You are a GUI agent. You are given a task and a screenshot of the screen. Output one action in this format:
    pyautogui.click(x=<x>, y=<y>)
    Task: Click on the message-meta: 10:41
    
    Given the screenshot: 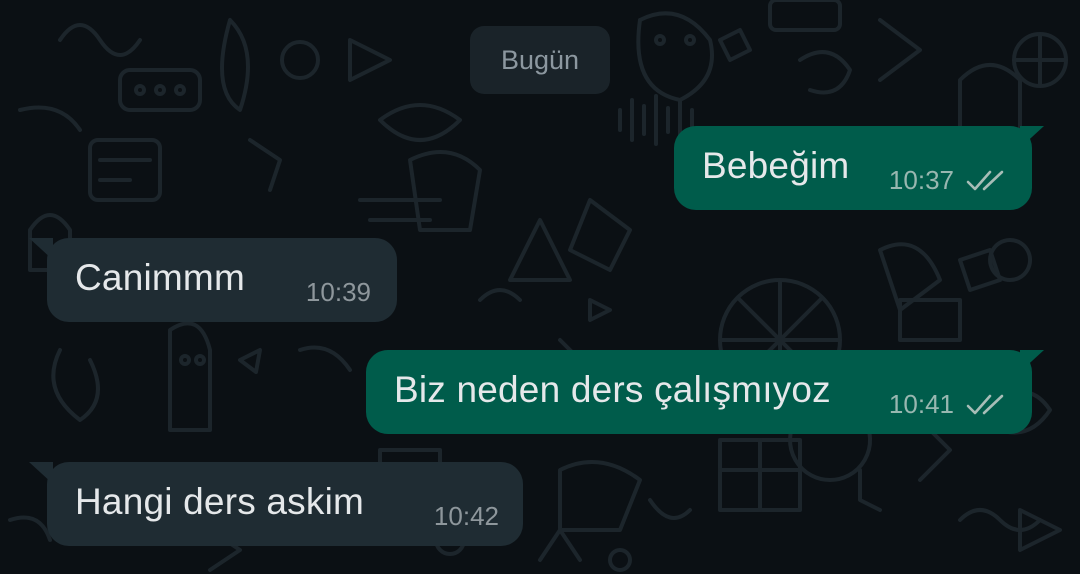 What is the action you would take?
    pyautogui.click(x=949, y=404)
    